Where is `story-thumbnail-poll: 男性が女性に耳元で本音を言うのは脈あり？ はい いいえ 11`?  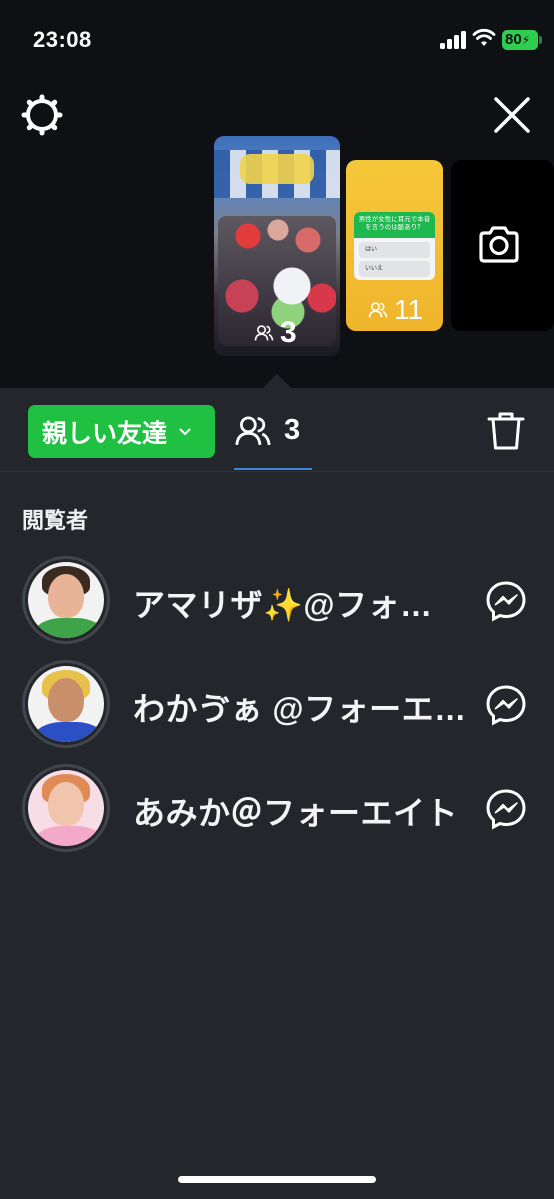 story-thumbnail-poll: 男性が女性に耳元で本音を言うのは脈あり？ はい いいえ 11 is located at coordinates (394, 245).